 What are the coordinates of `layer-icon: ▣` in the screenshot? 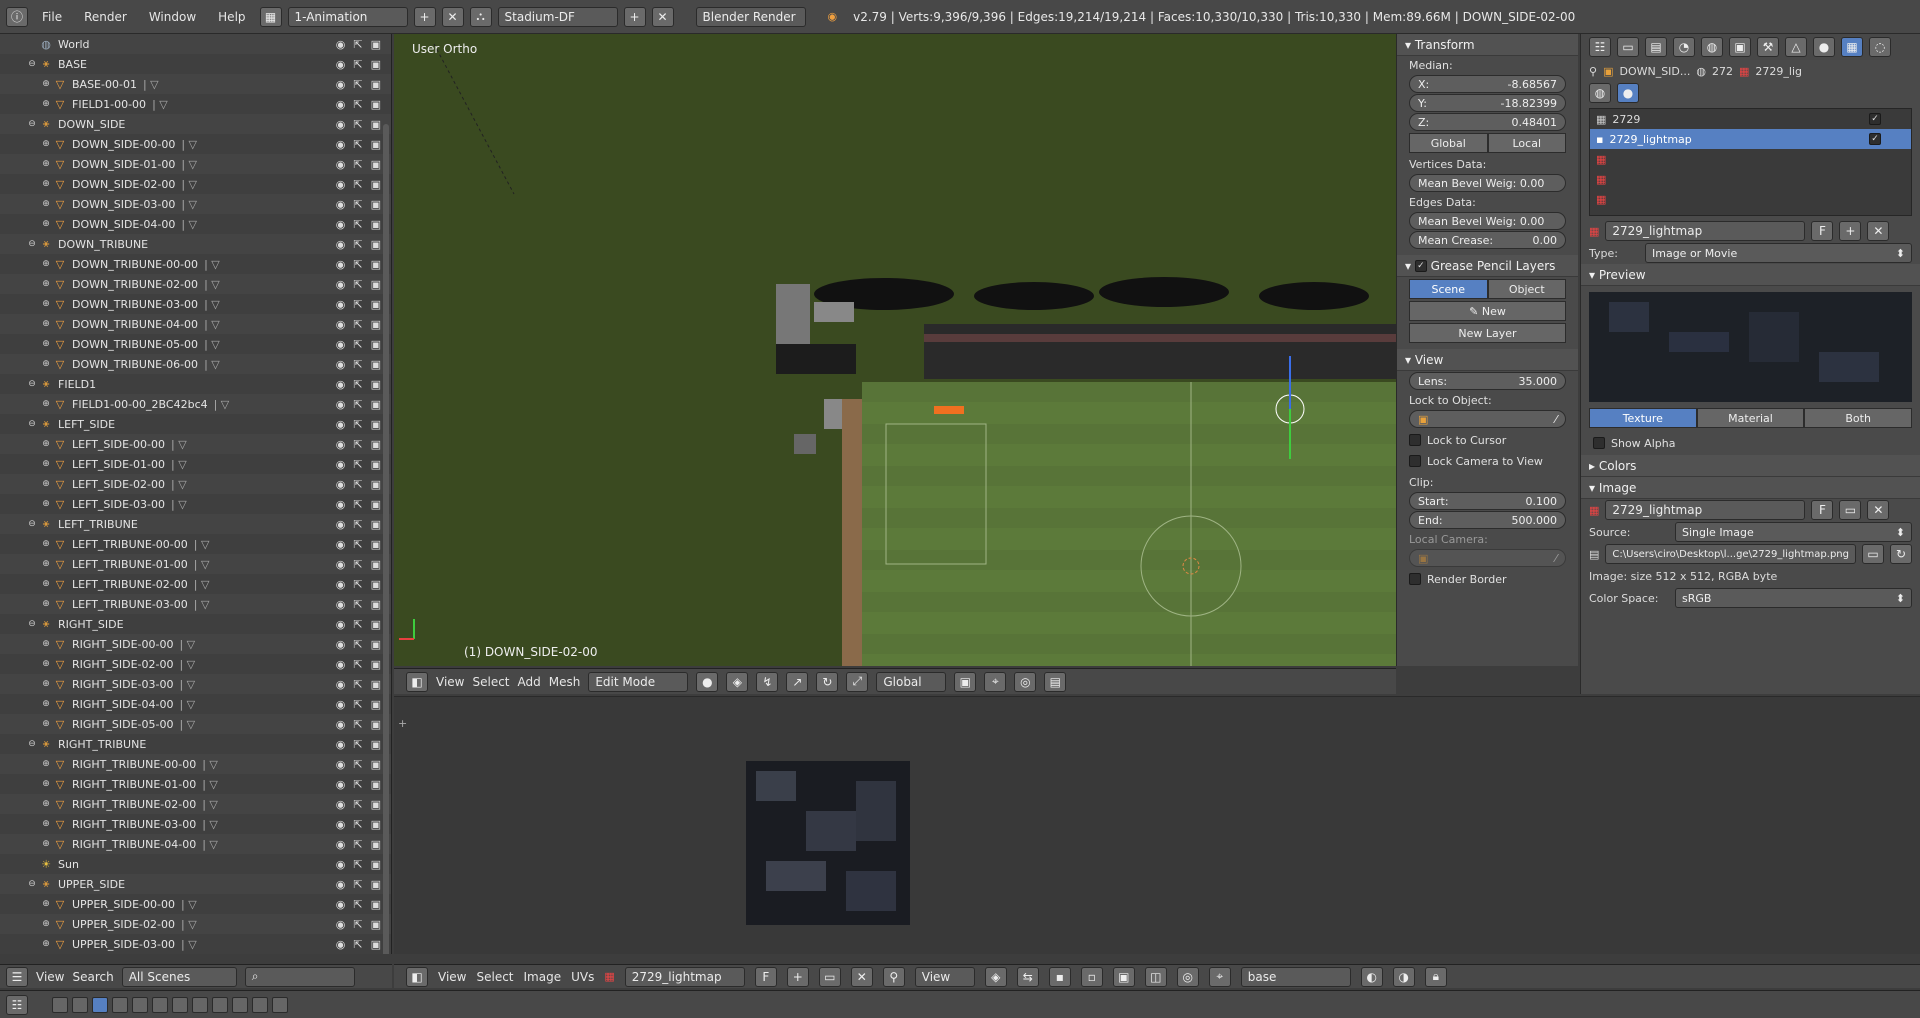 It's located at (965, 681).